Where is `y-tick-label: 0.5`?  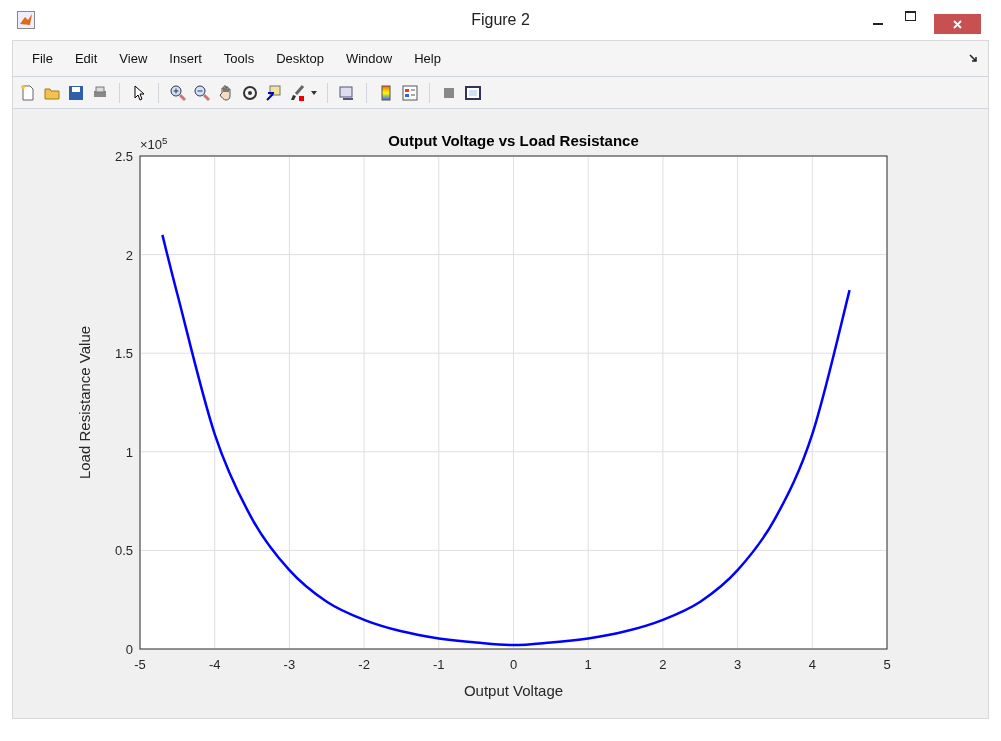 y-tick-label: 0.5 is located at coordinates (123, 551).